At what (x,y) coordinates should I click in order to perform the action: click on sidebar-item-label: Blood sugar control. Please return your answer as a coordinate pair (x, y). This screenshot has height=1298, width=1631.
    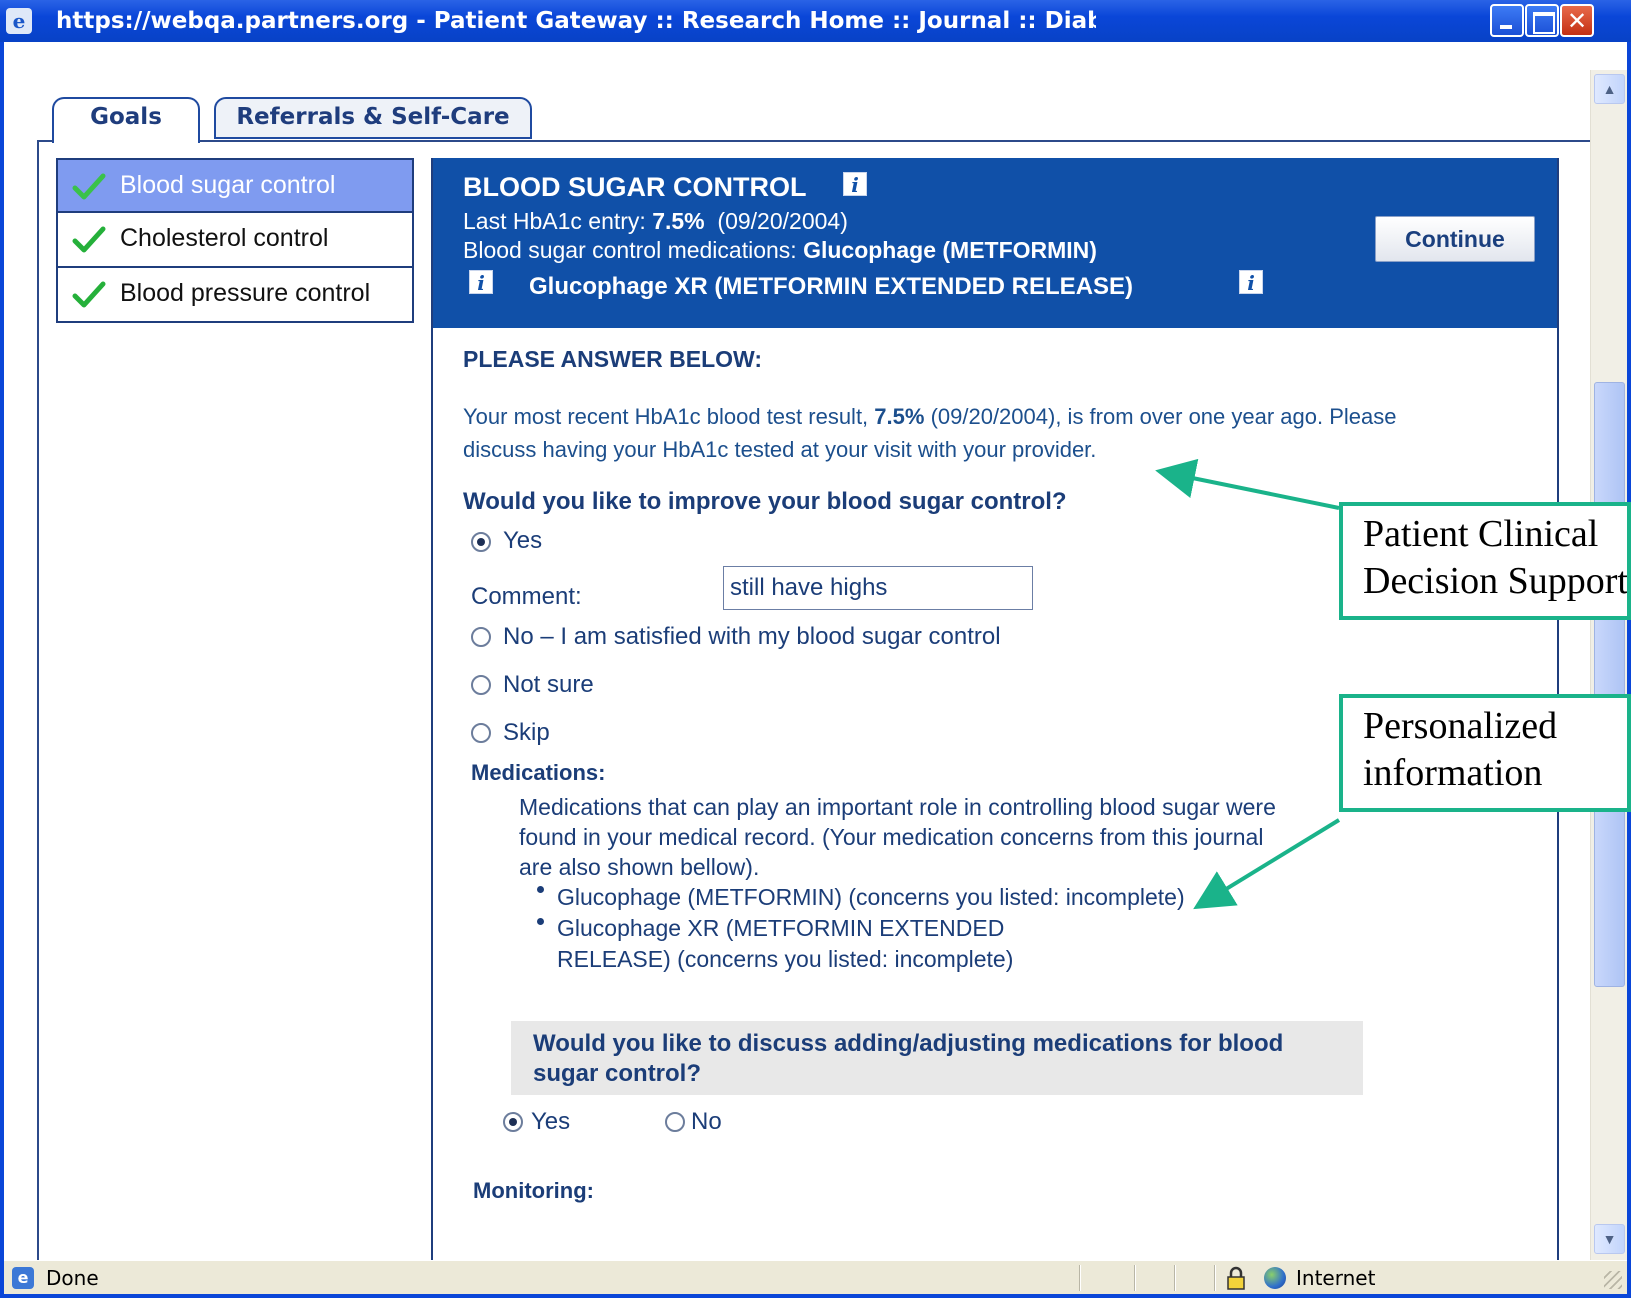
    Looking at the image, I should click on (228, 185).